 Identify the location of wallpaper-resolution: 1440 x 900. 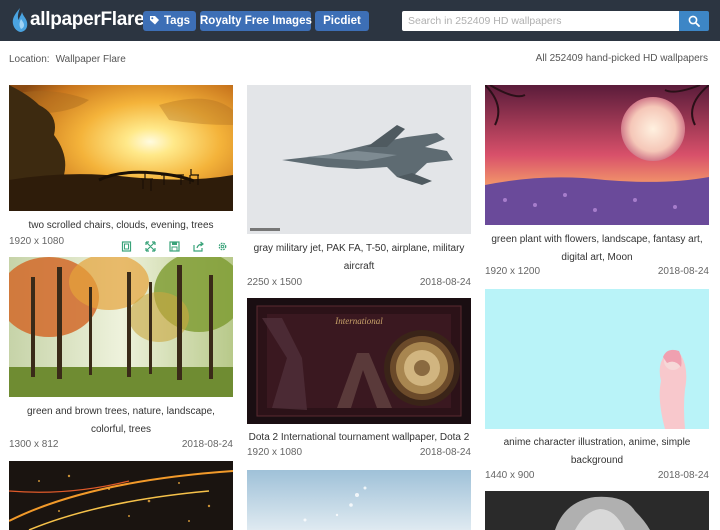
(510, 475).